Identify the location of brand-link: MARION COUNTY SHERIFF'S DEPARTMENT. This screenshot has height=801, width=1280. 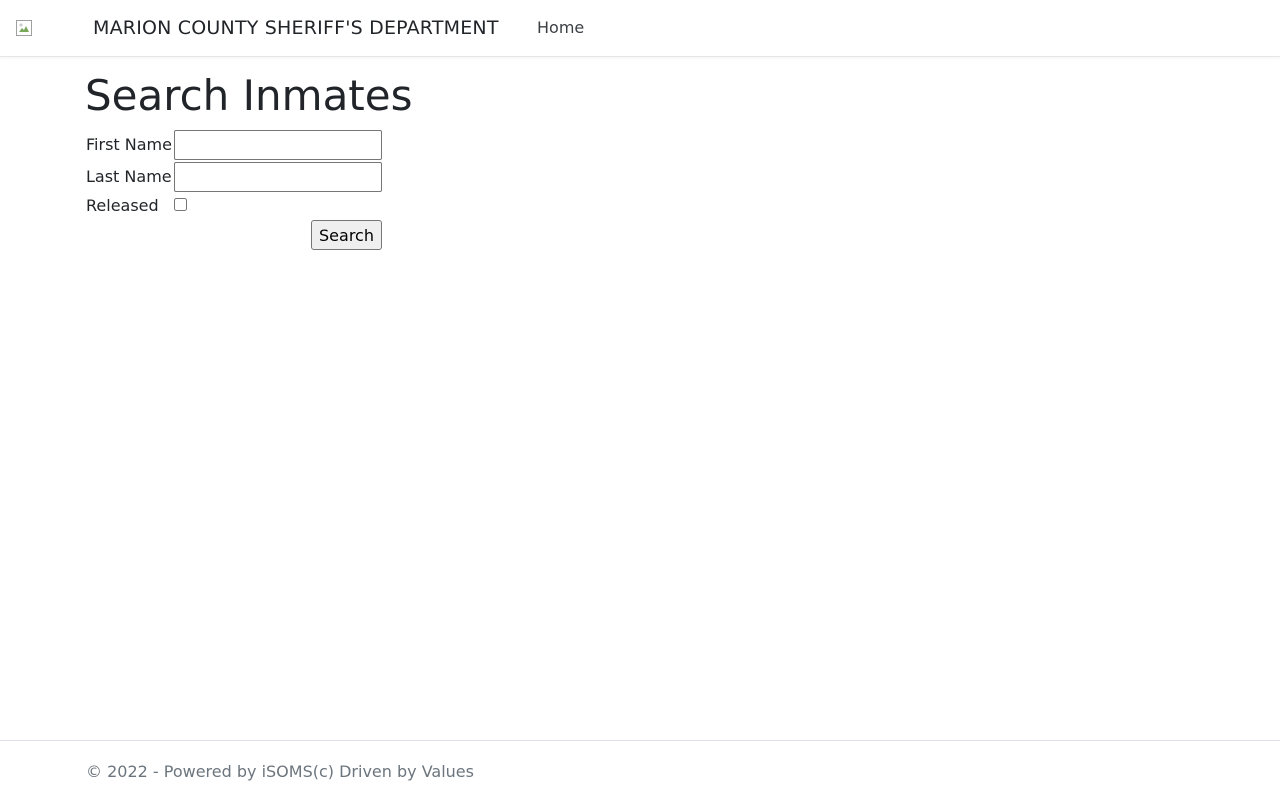
(296, 28).